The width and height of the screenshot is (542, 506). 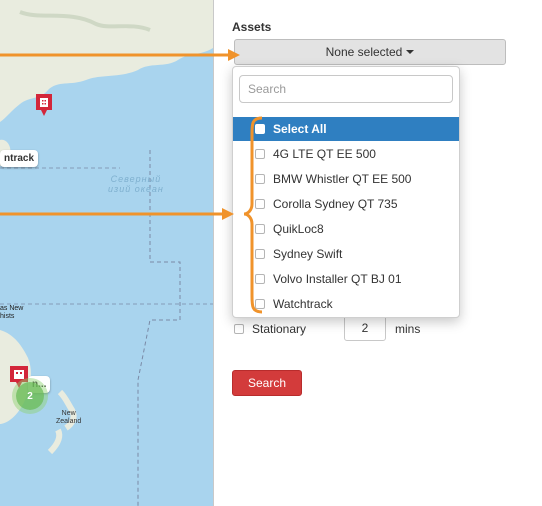 I want to click on place-label: as New hists, so click(x=12, y=312).